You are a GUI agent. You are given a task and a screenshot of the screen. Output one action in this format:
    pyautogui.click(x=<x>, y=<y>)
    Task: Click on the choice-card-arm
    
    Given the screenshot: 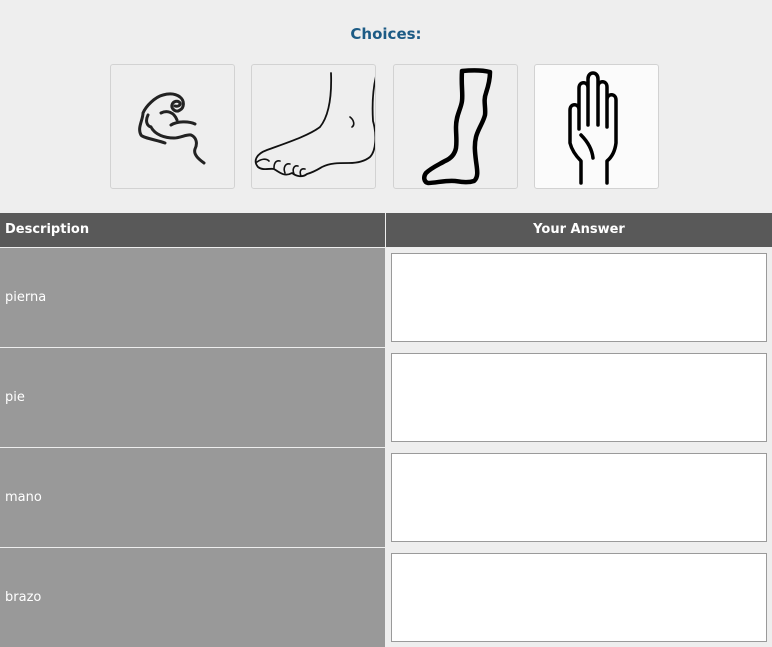 What is the action you would take?
    pyautogui.click(x=172, y=126)
    